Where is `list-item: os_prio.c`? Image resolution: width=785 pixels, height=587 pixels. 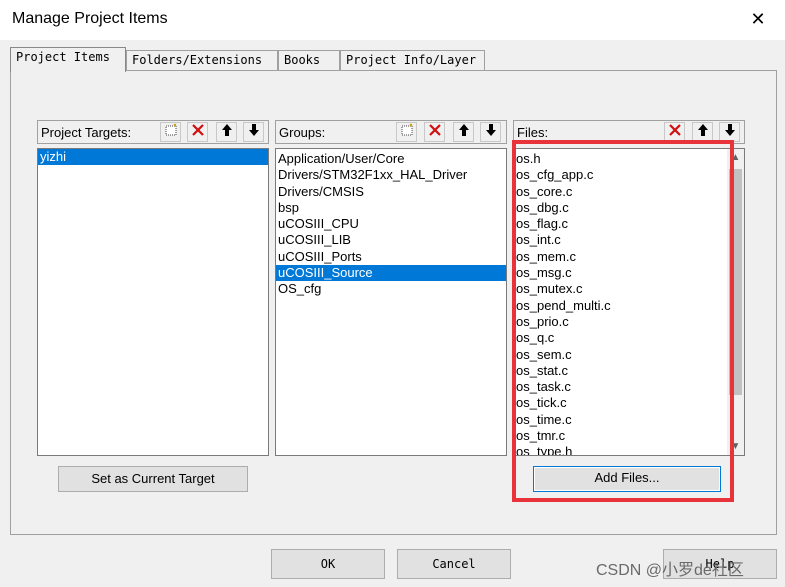
list-item: os_prio.c is located at coordinates (629, 322).